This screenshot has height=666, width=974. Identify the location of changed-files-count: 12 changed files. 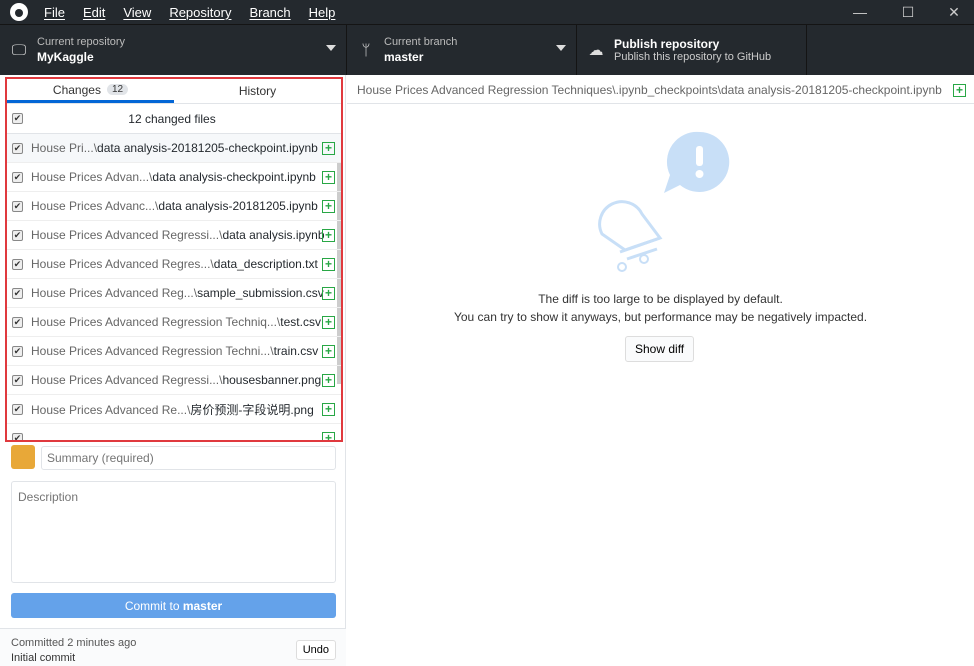
(172, 118).